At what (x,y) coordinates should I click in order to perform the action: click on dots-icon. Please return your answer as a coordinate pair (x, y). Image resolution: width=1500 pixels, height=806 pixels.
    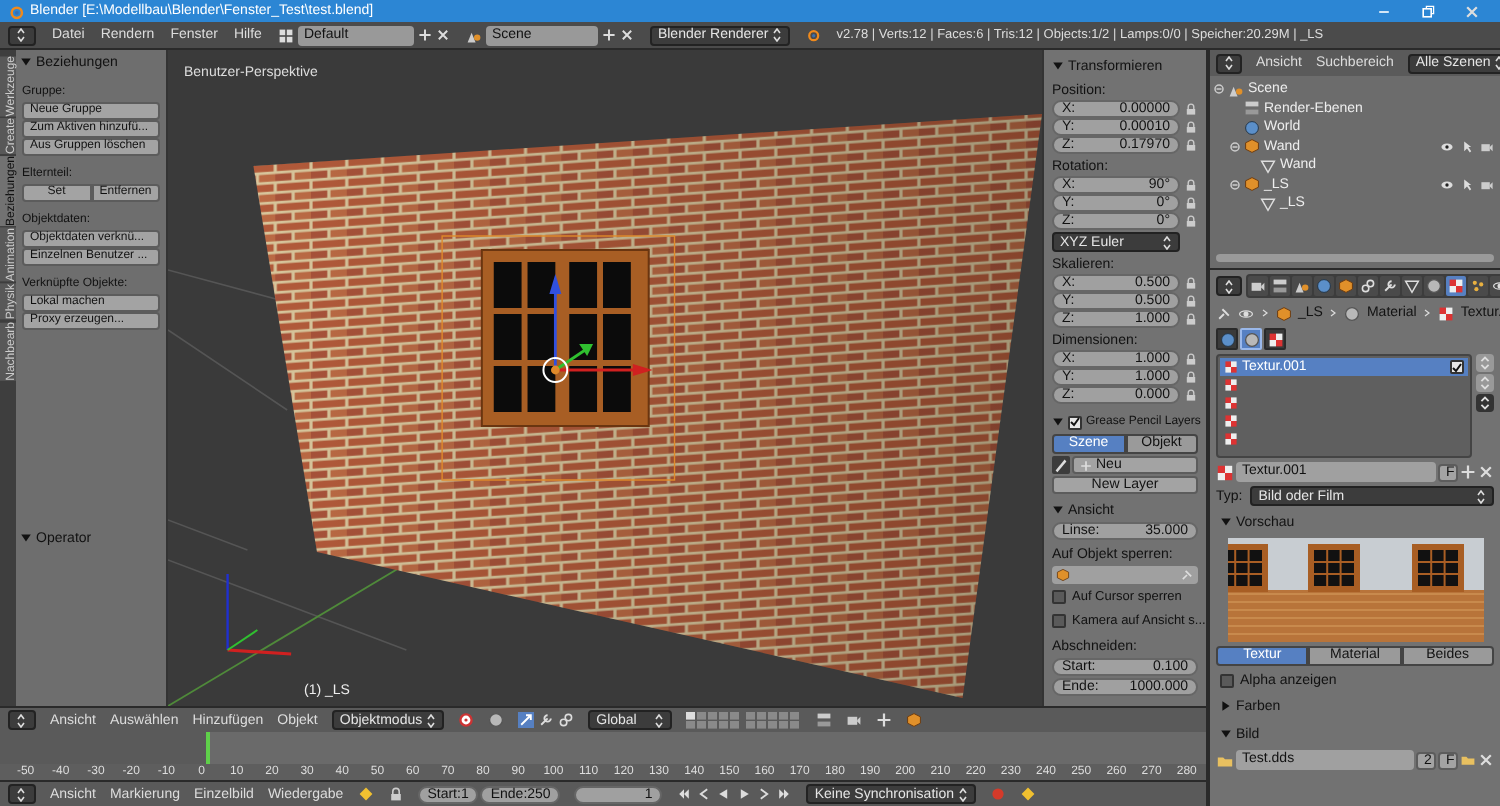
    Looking at the image, I should click on (1478, 286).